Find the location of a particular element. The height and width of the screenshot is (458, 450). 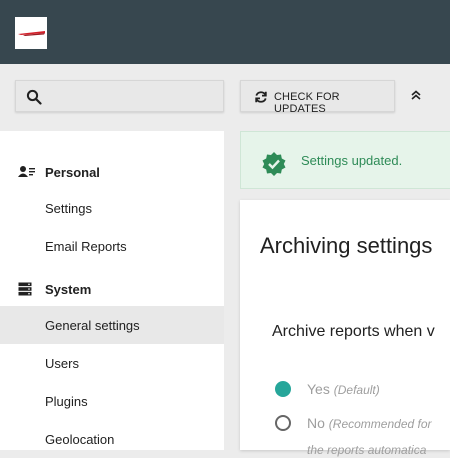

radio-yes is located at coordinates (283, 389).